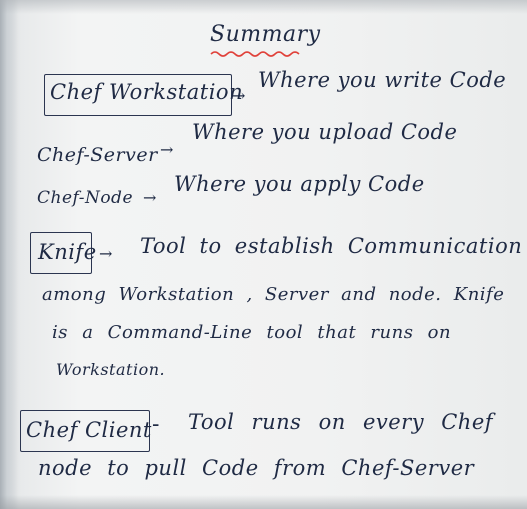 This screenshot has height=509, width=527. What do you see at coordinates (263, 502) in the screenshot?
I see `board-bottom-shadow` at bounding box center [263, 502].